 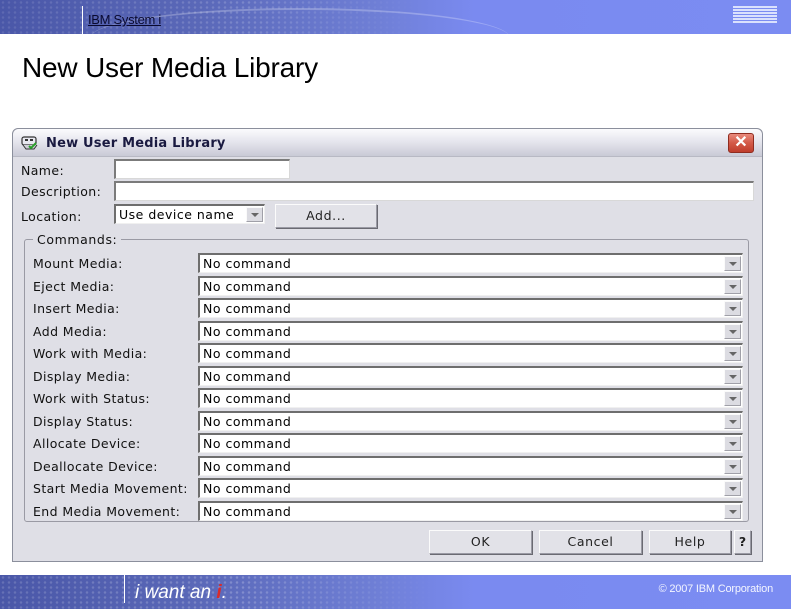 I want to click on location-select-value: Use device name, so click(x=177, y=214).